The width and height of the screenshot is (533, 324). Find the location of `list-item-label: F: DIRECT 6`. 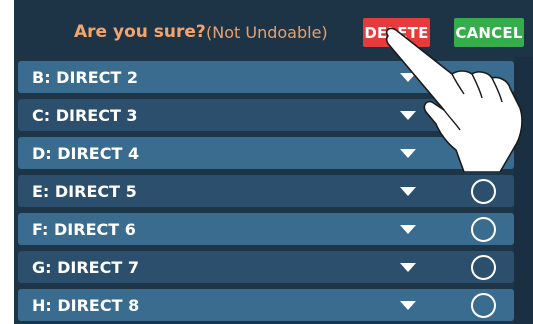

list-item-label: F: DIRECT 6 is located at coordinates (84, 229).